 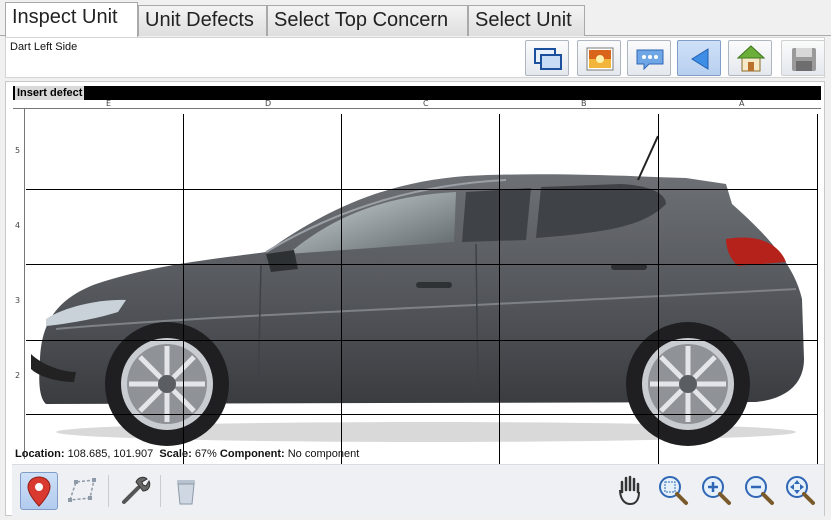 What do you see at coordinates (417, 104) in the screenshot?
I see `column-ruler: E D C B A` at bounding box center [417, 104].